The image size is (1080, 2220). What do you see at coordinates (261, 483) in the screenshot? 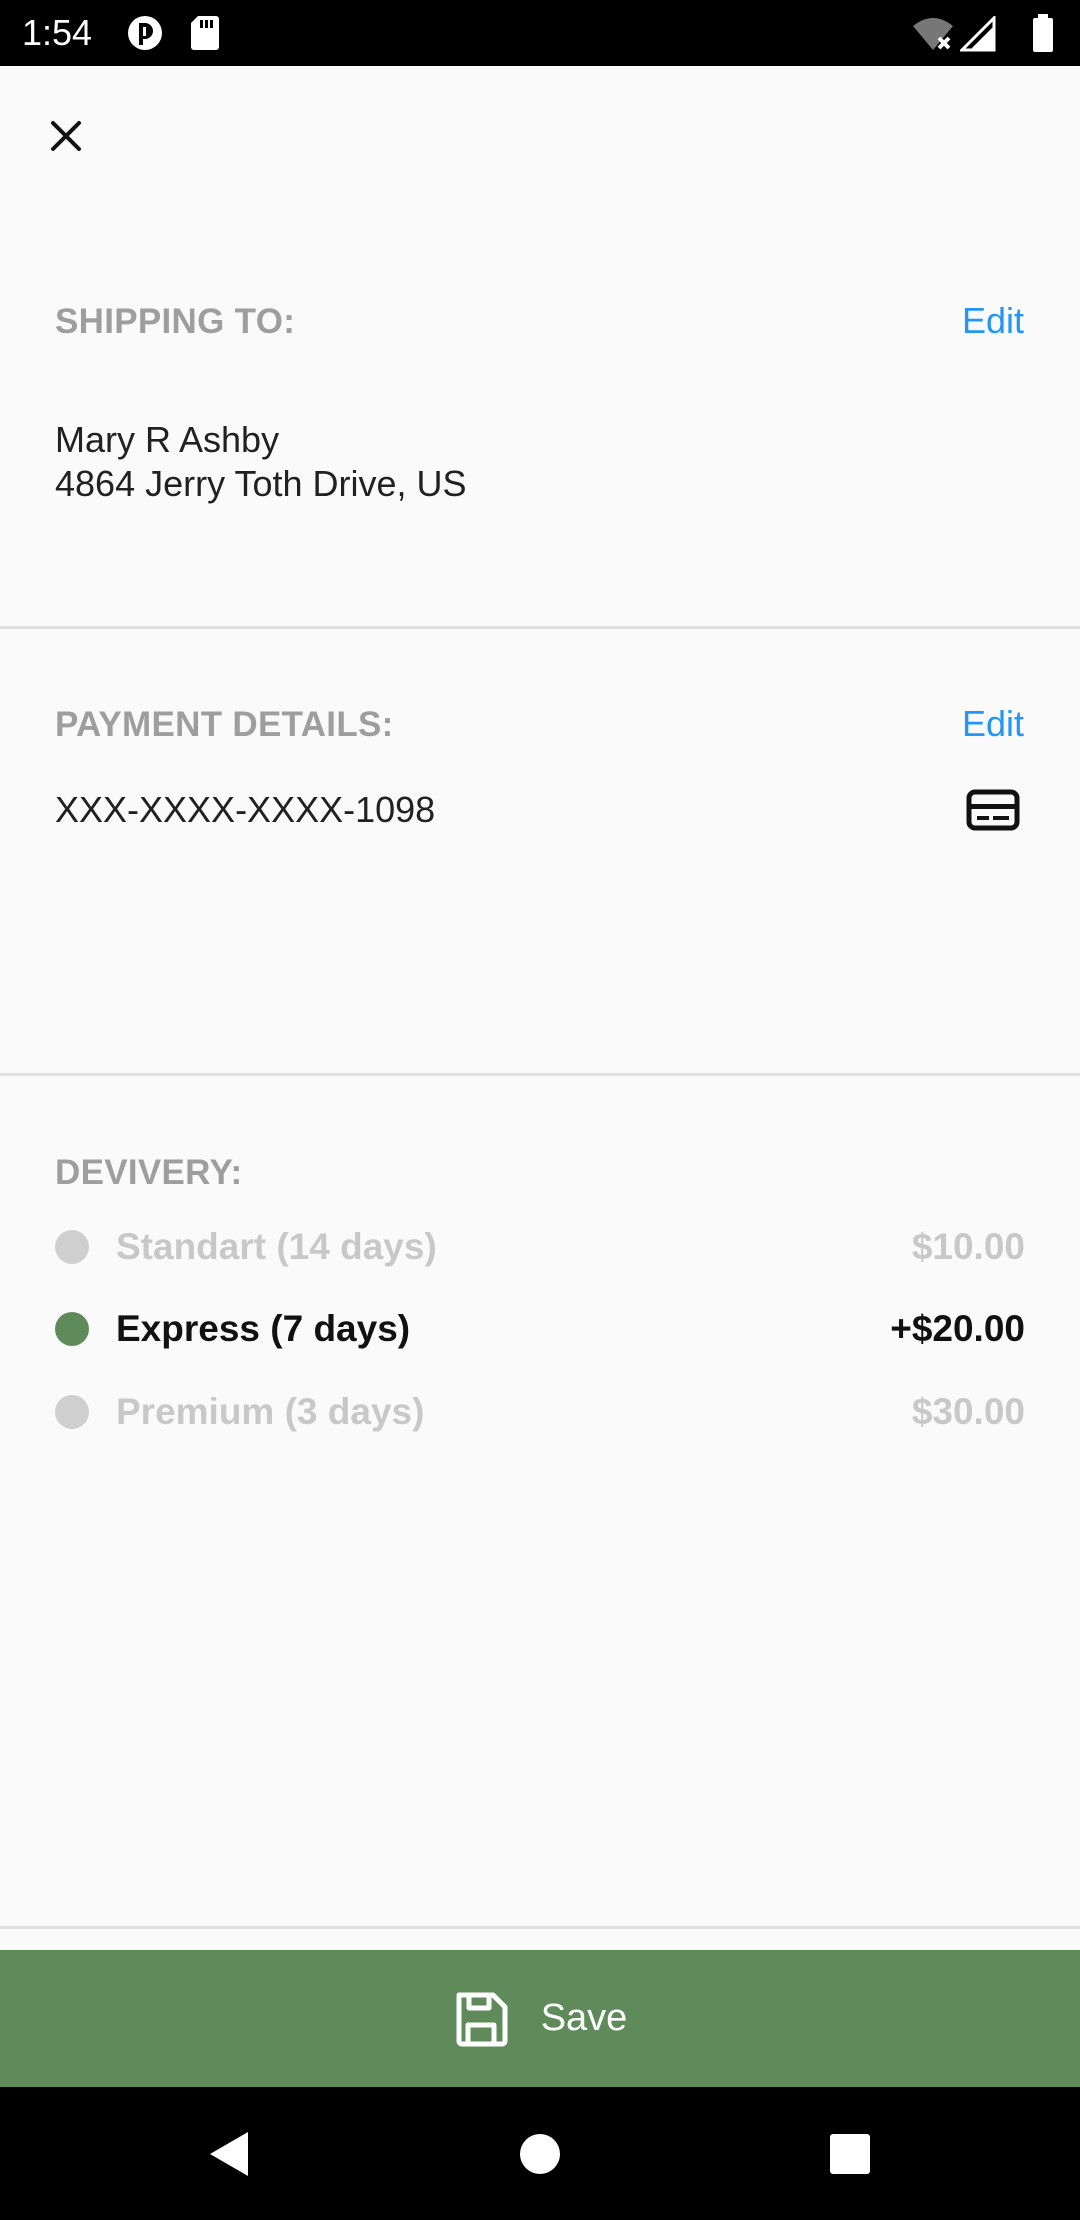
I see `shipping-address: 4864 Jerry Toth Drive, US` at bounding box center [261, 483].